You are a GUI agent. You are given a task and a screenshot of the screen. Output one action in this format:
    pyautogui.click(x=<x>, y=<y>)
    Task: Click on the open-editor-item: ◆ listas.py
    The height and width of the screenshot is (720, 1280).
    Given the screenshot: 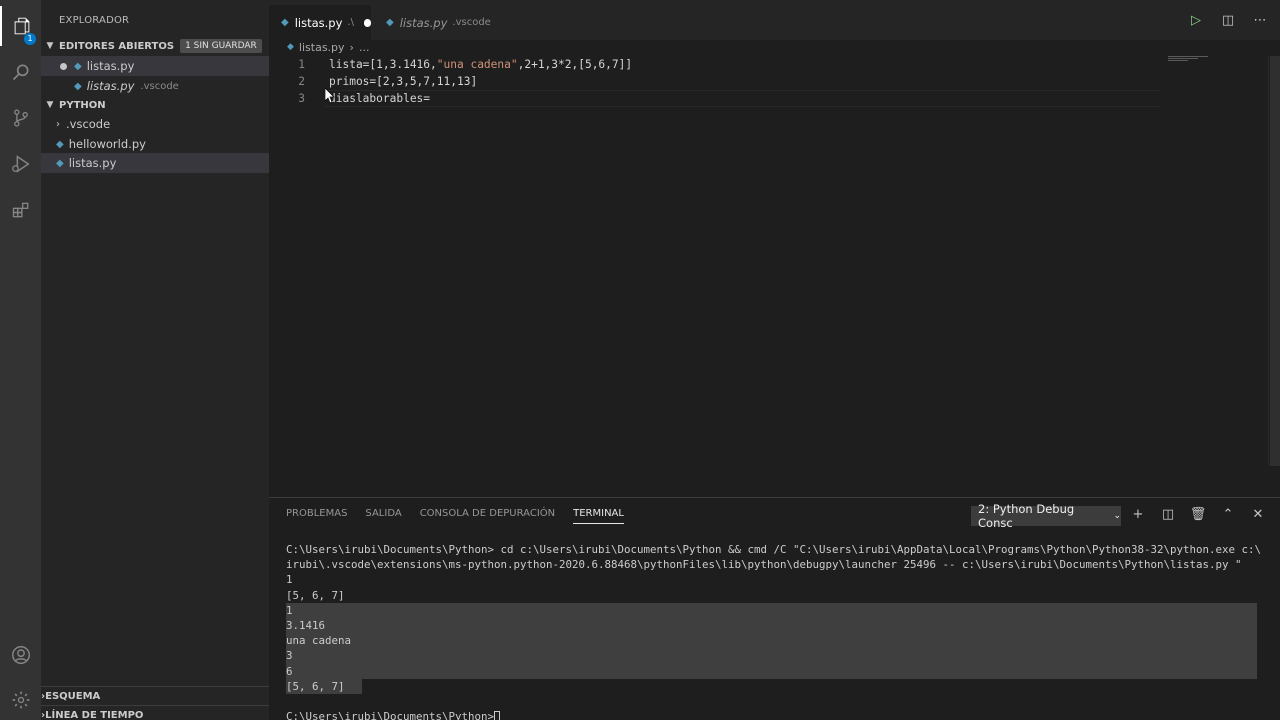 What is the action you would take?
    pyautogui.click(x=155, y=66)
    